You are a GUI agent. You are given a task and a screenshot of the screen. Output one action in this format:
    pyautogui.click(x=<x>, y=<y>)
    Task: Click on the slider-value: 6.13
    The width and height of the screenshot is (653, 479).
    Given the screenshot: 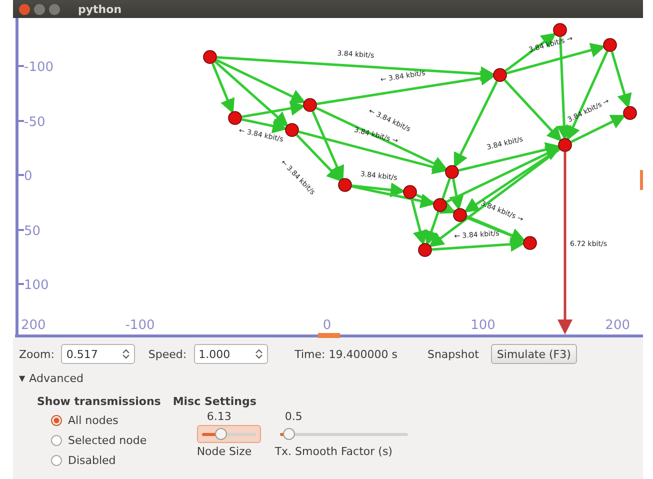 What is the action you would take?
    pyautogui.click(x=219, y=416)
    